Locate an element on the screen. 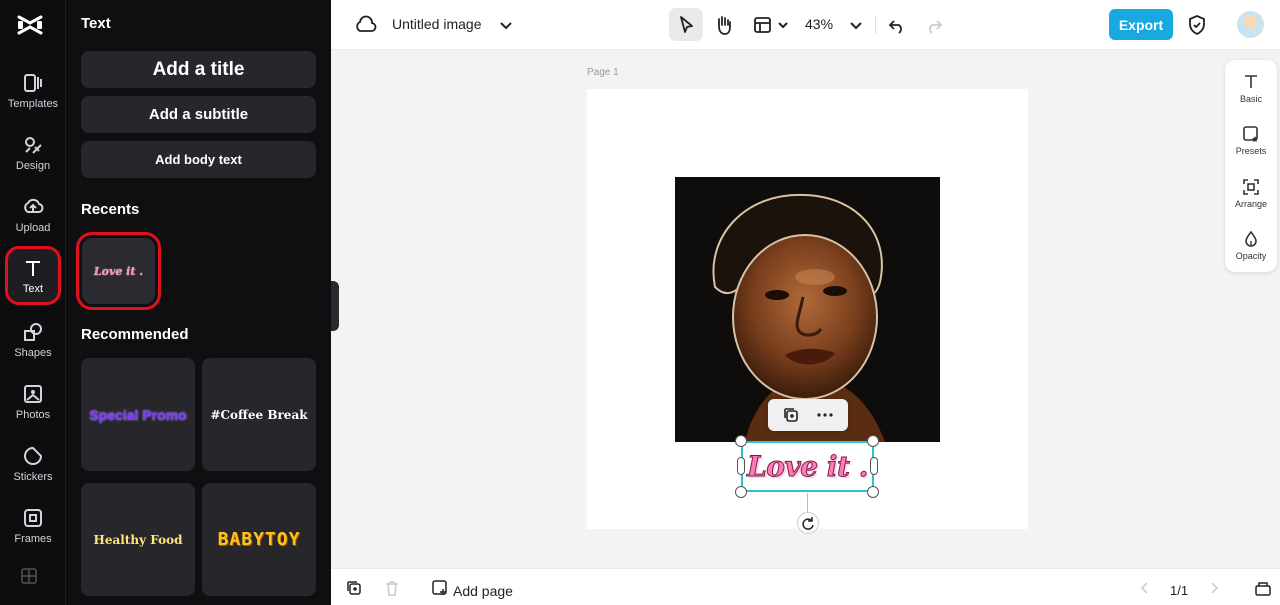  recommended-title: Recommended is located at coordinates (135, 334).